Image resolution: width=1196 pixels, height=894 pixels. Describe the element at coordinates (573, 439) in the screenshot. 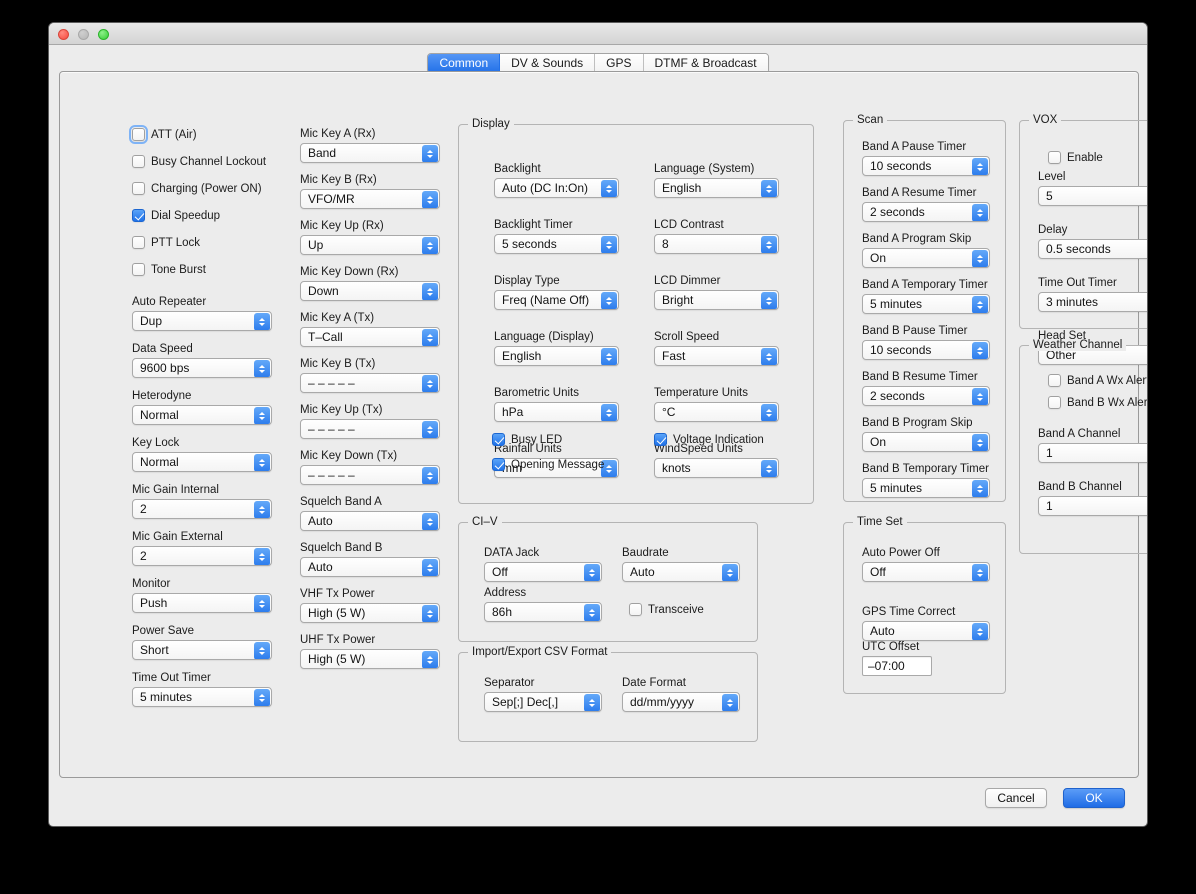

I see `checkbox-busy-led: Busy LED` at that location.